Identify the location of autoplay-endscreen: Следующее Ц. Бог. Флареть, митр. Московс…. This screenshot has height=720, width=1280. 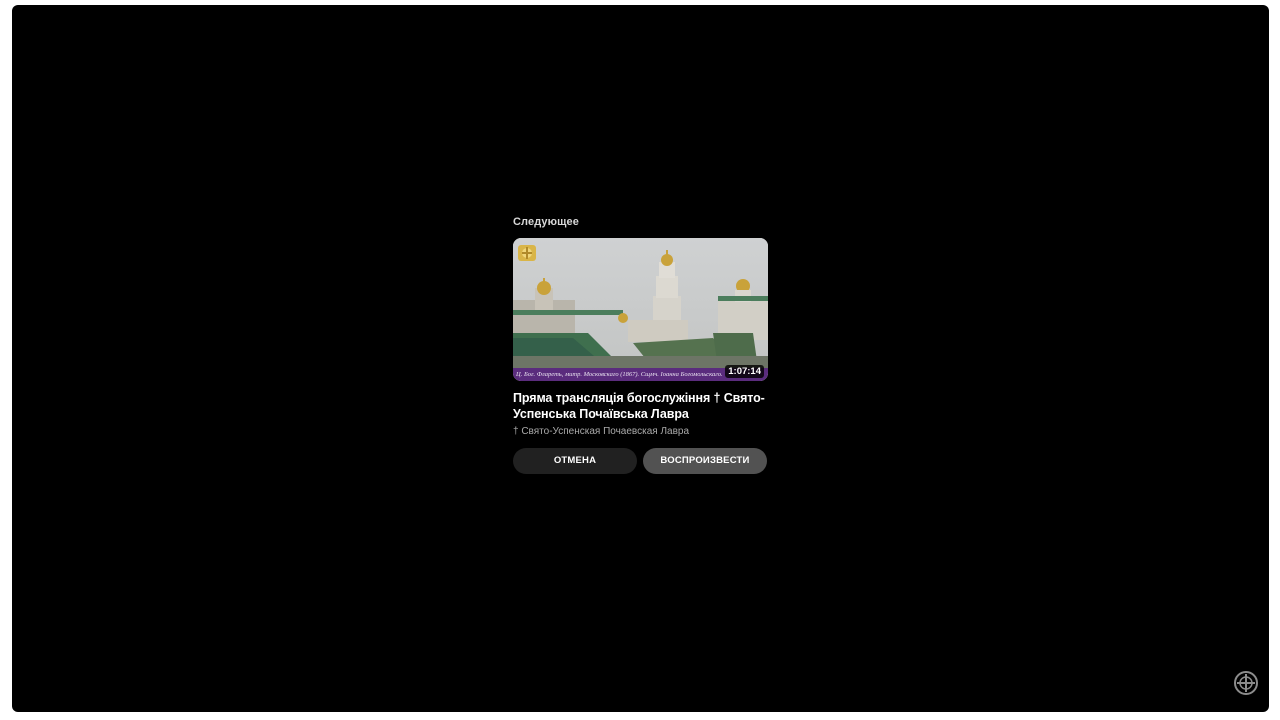
(640, 344).